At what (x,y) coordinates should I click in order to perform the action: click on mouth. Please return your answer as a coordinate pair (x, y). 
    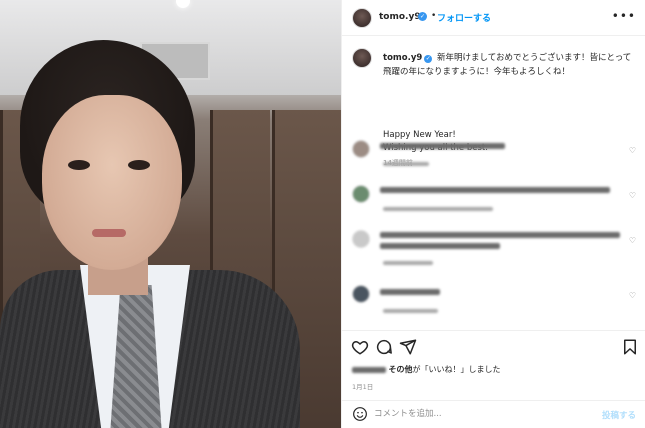
    Looking at the image, I should click on (109, 233).